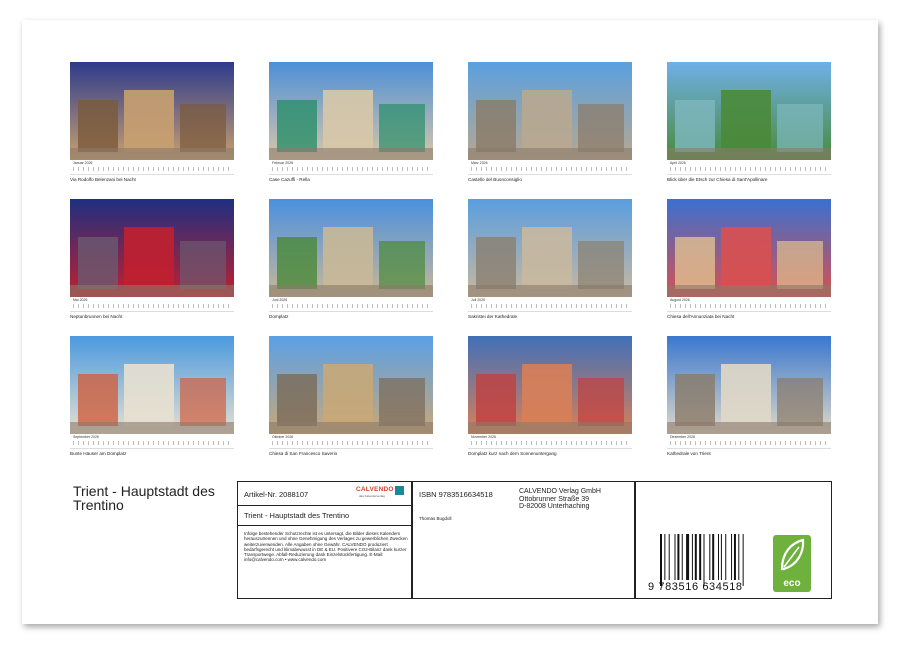 Image resolution: width=899 pixels, height=648 pixels. What do you see at coordinates (98, 453) in the screenshot?
I see `photo-caption: Bunte Häuser am Domplatz` at bounding box center [98, 453].